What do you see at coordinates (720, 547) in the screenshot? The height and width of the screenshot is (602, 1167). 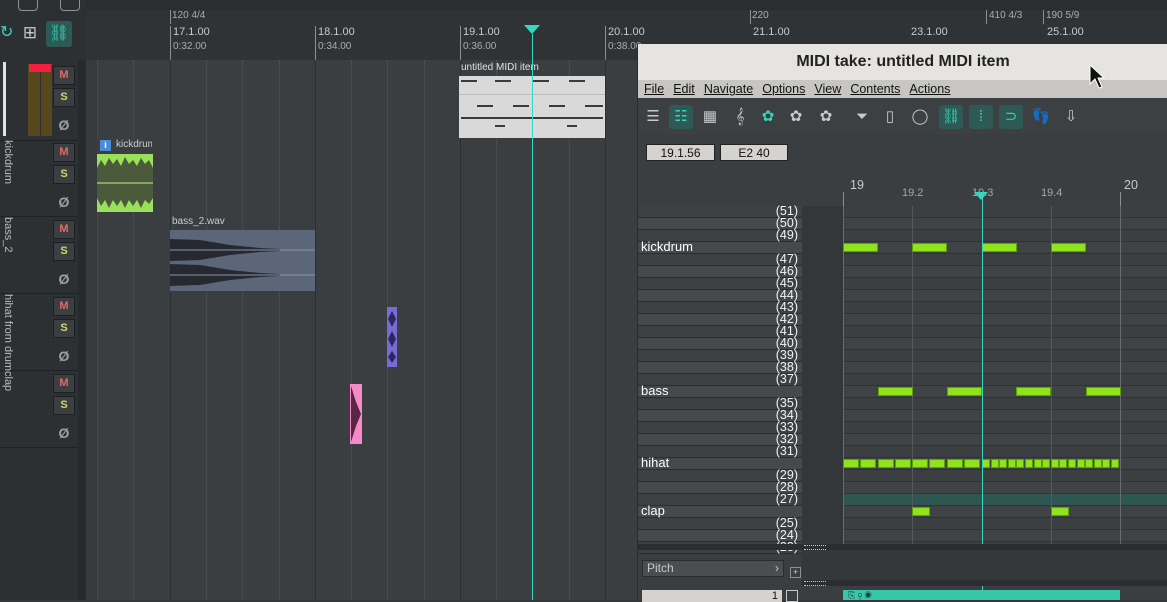 I see `keyboard-splitter` at bounding box center [720, 547].